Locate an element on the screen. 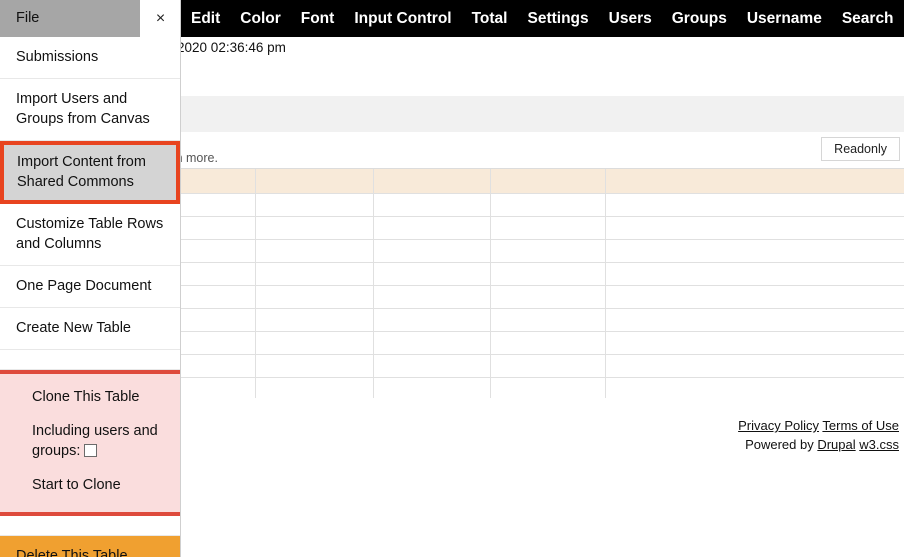 The height and width of the screenshot is (557, 904). nav-item-settings: Settings is located at coordinates (557, 18).